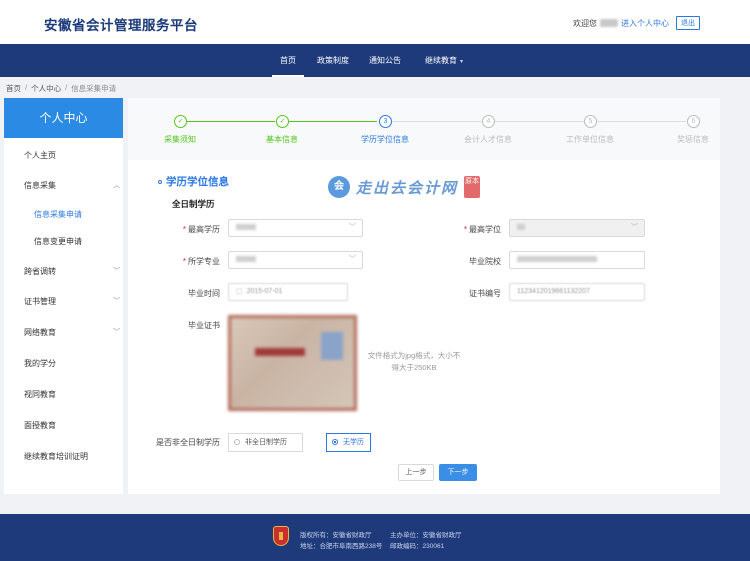  Describe the element at coordinates (341, 546) in the screenshot. I see `footer-address: 地址：合肥市阜南西路238号` at that location.